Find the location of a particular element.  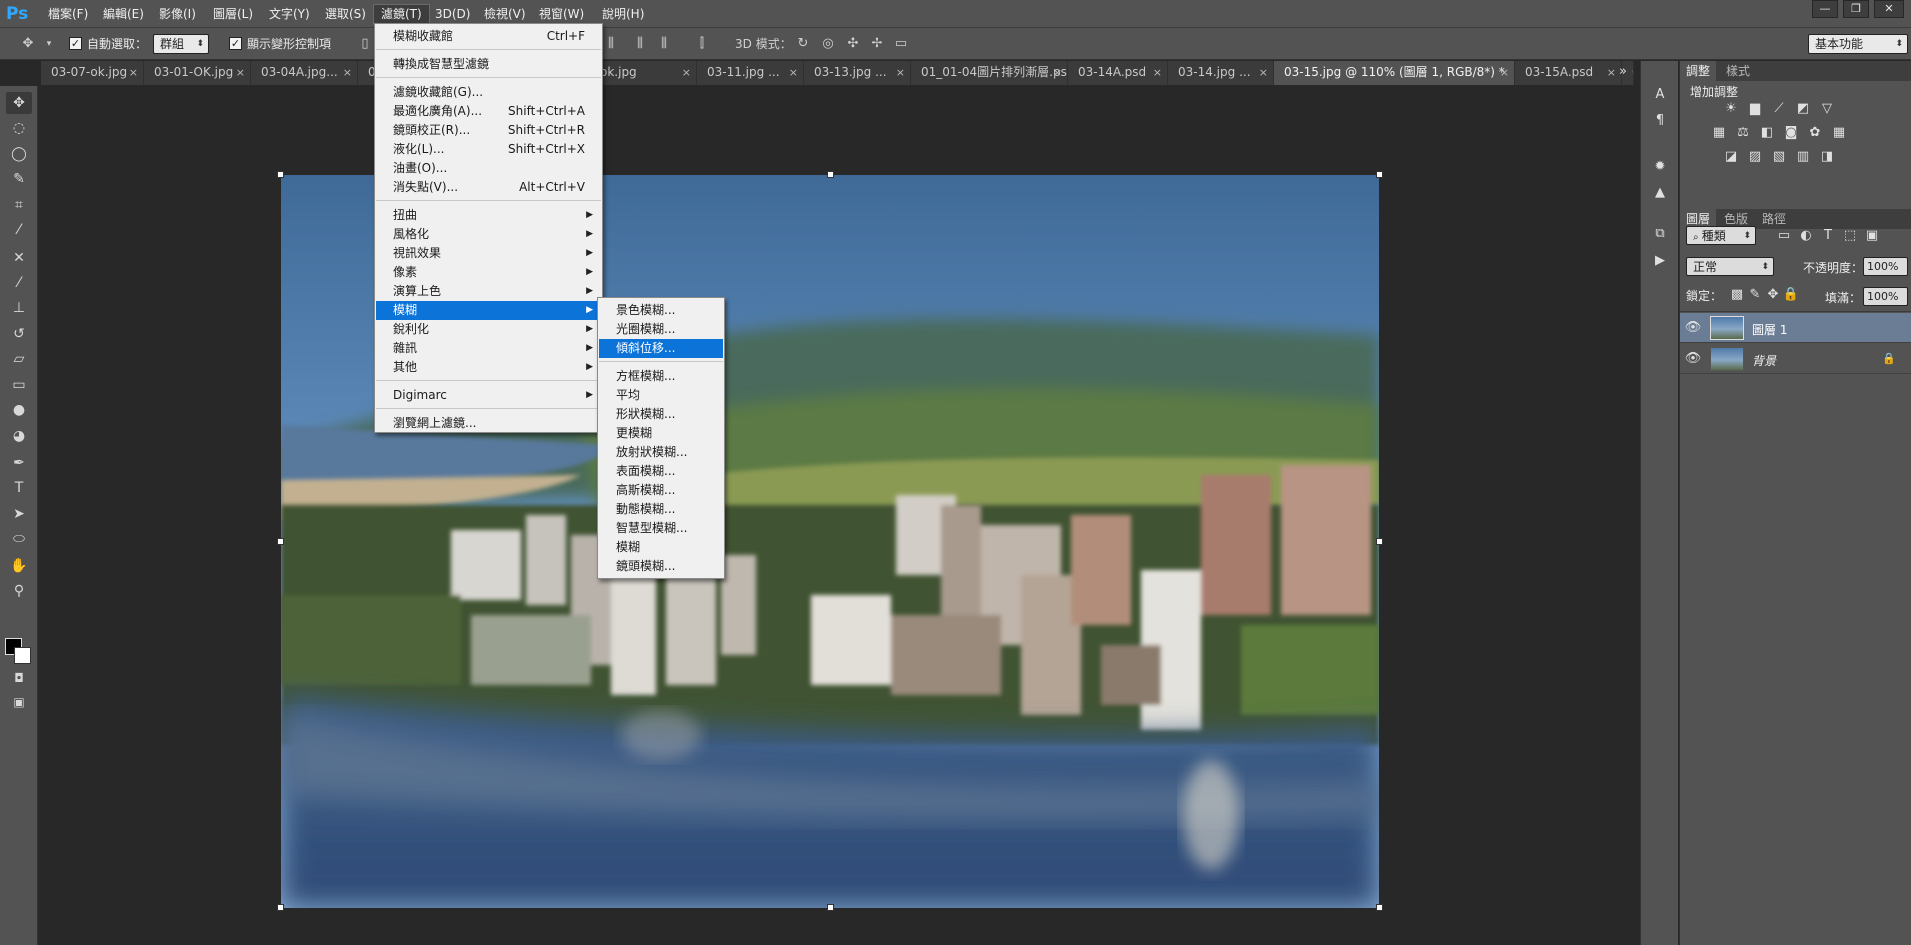

character-panel-icon: A is located at coordinates (1660, 95).